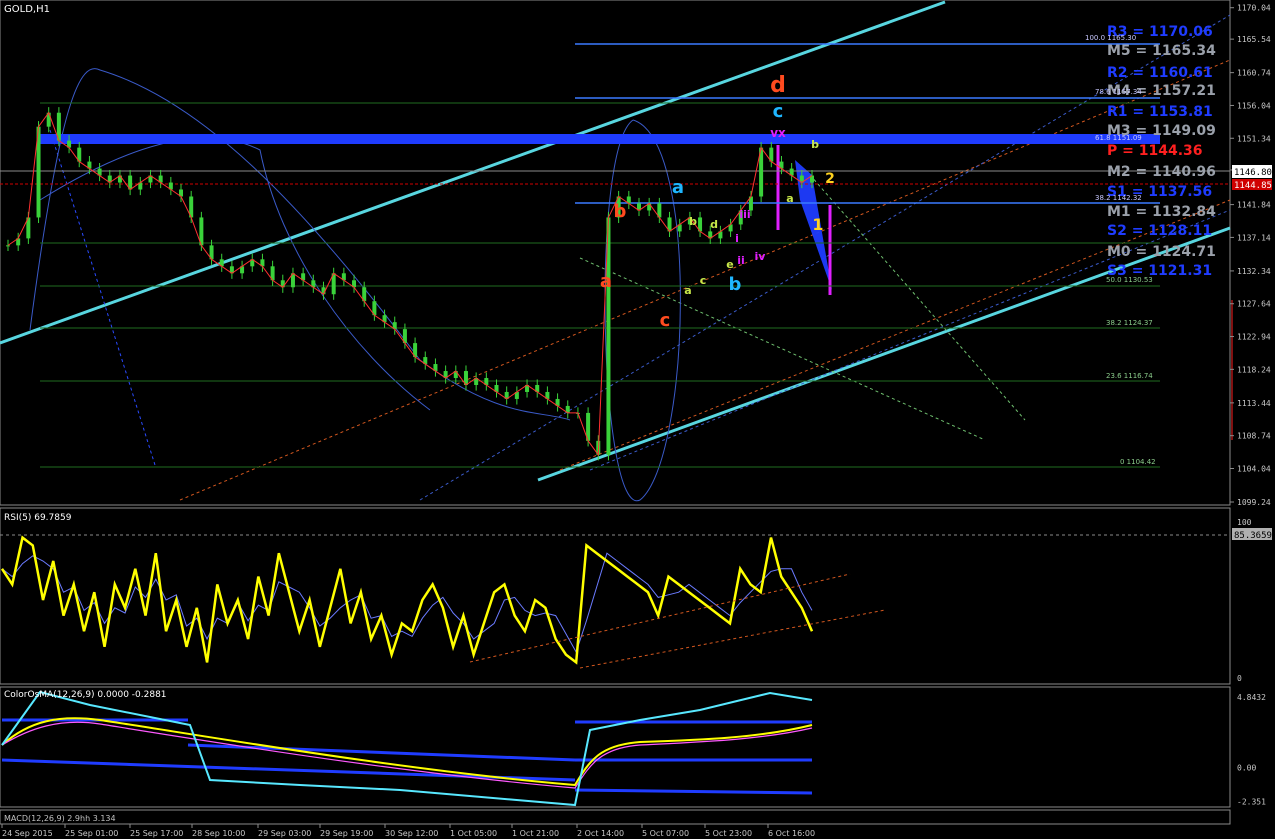  Describe the element at coordinates (761, 256) in the screenshot. I see `wave-label: iv` at that location.